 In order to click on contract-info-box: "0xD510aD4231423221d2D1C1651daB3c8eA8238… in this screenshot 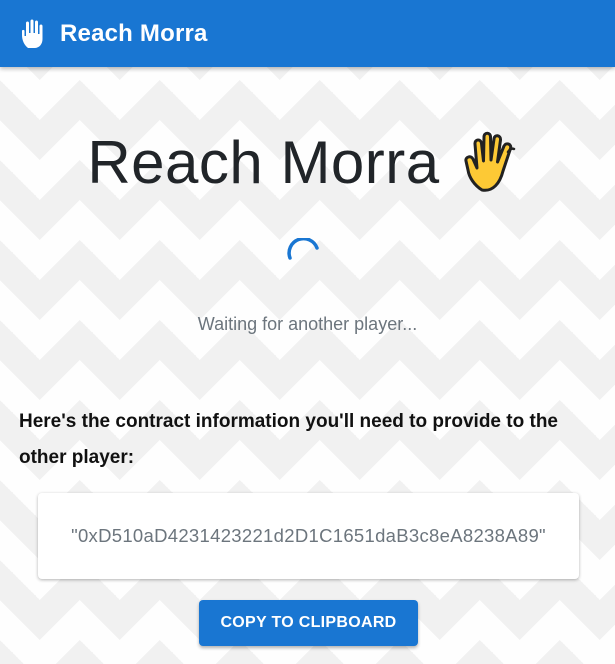, I will do `click(308, 536)`.